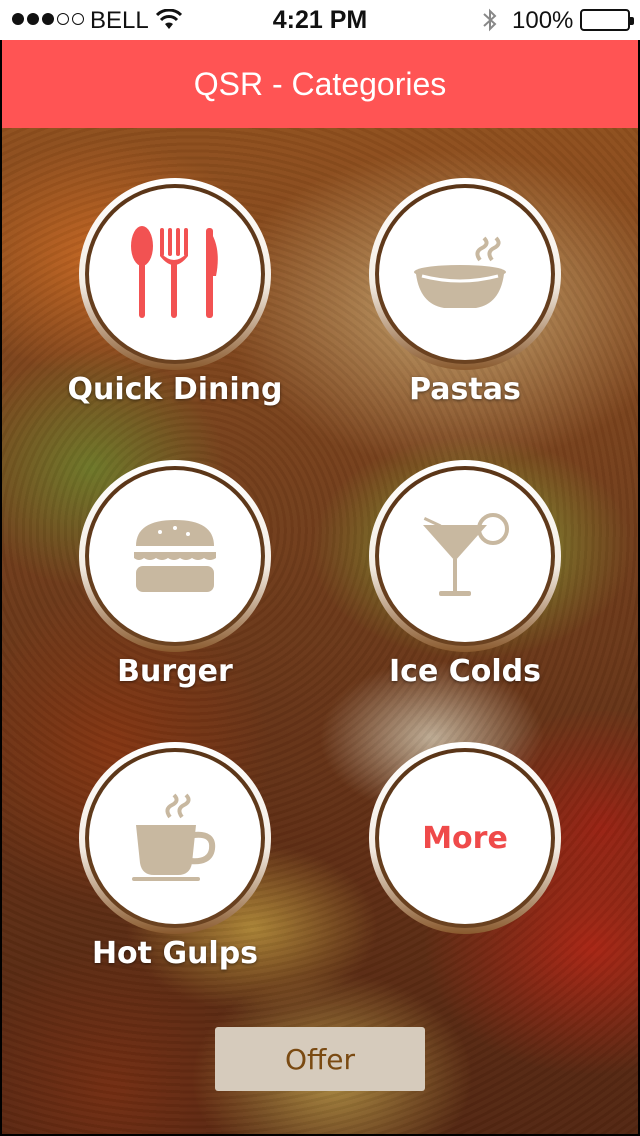 The height and width of the screenshot is (1136, 640). Describe the element at coordinates (465, 838) in the screenshot. I see `more-button-label: More` at that location.